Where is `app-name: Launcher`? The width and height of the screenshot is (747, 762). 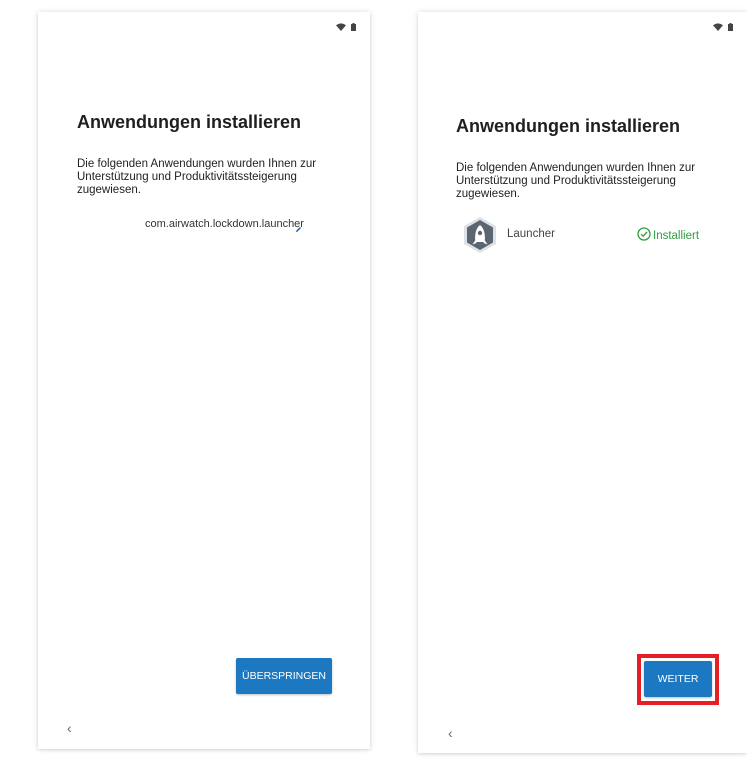 app-name: Launcher is located at coordinates (531, 234).